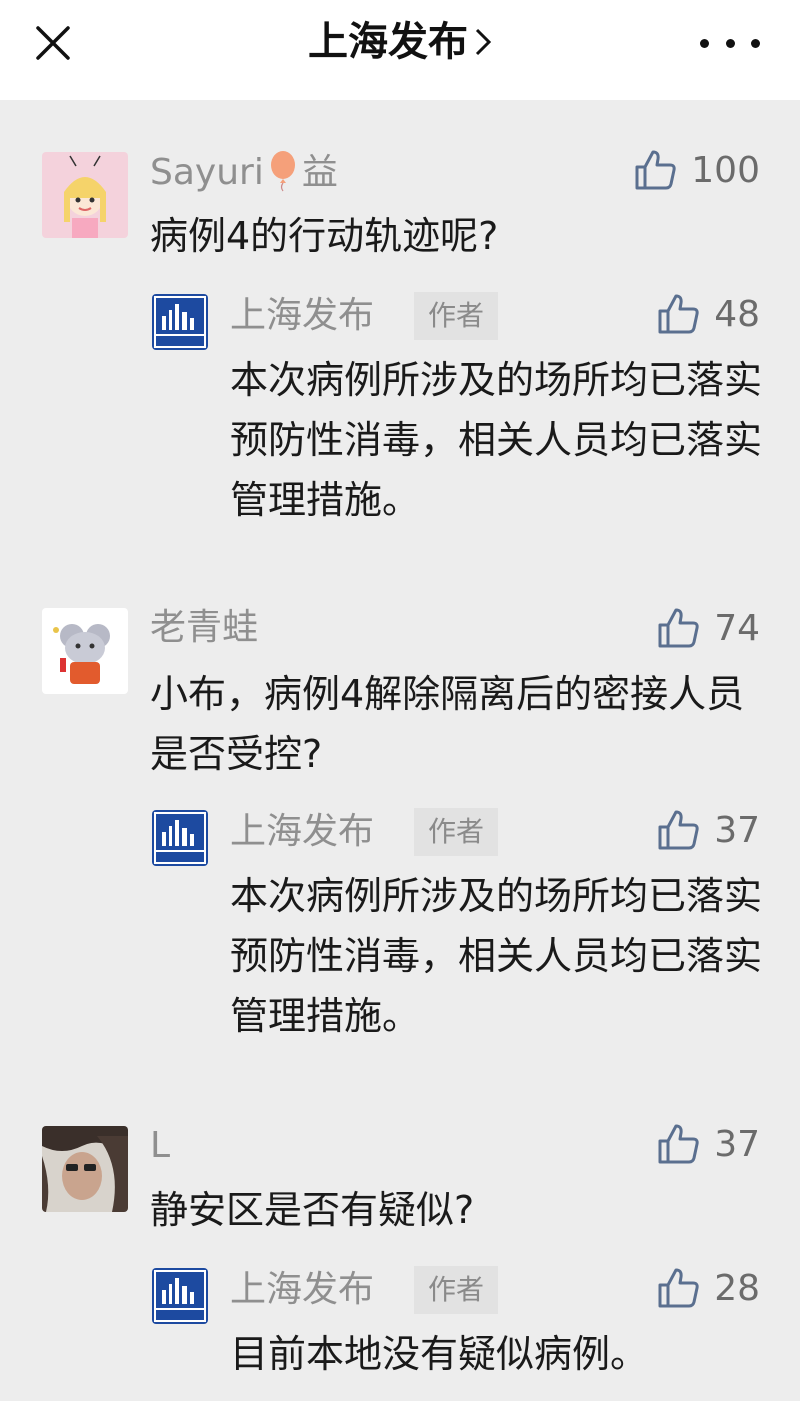 The width and height of the screenshot is (800, 1401). I want to click on like-count: 100, so click(725, 170).